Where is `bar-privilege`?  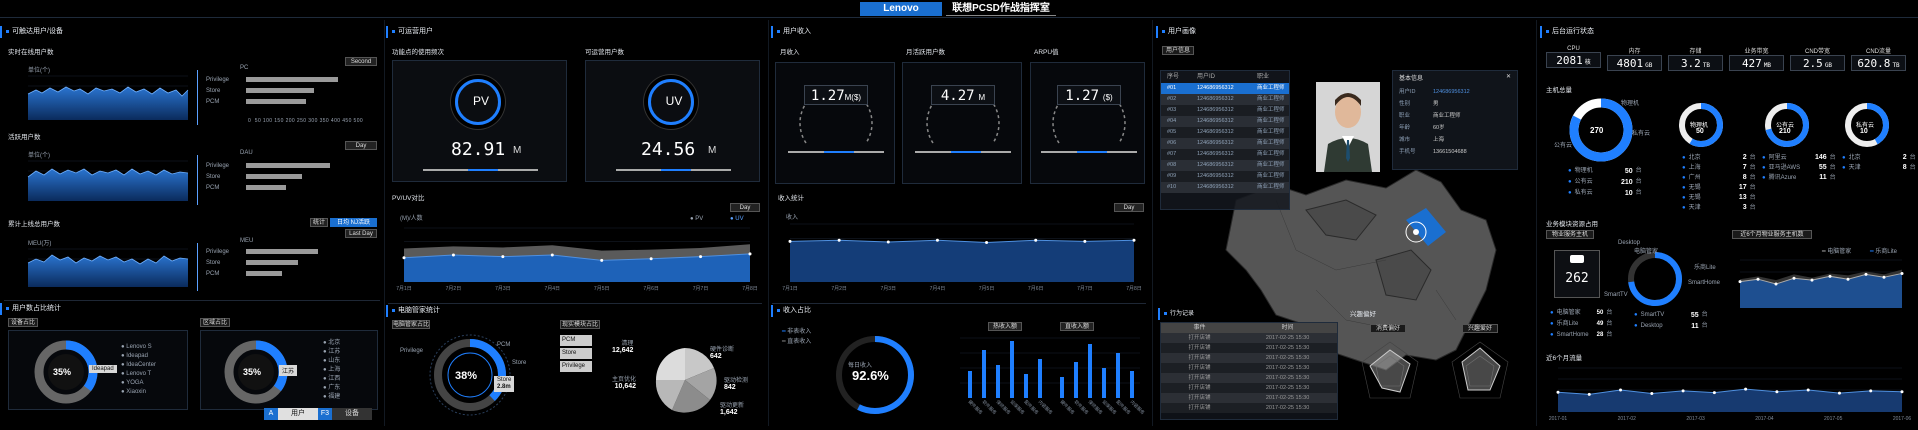 bar-privilege is located at coordinates (292, 79).